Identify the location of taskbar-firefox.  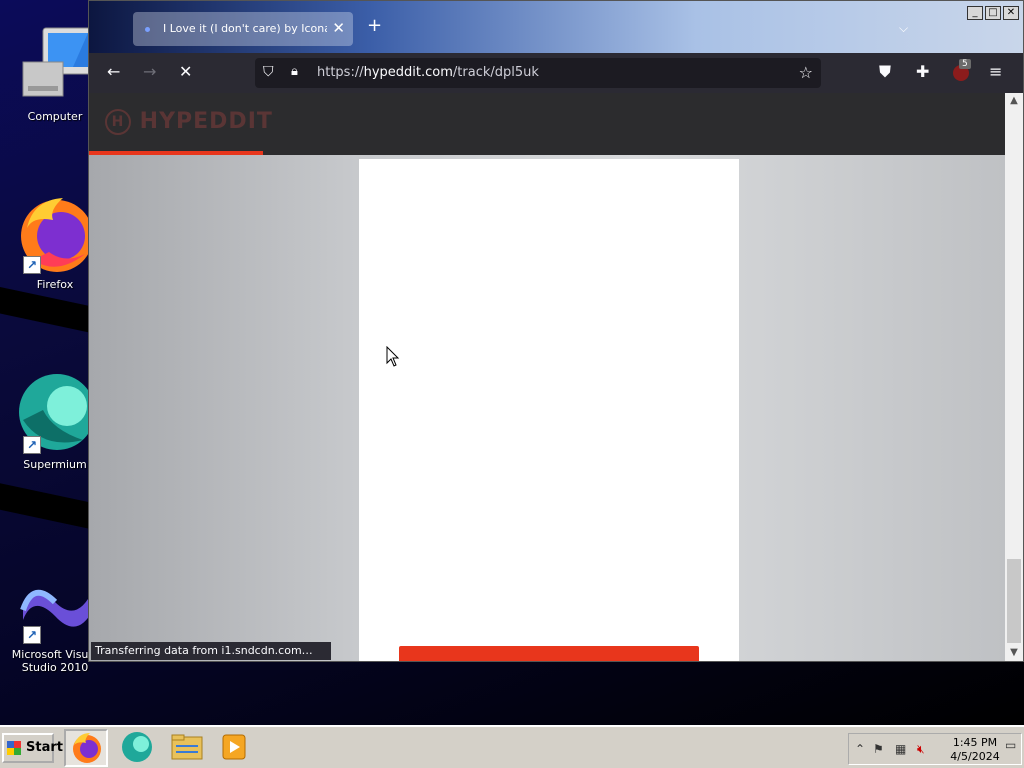
(86, 748).